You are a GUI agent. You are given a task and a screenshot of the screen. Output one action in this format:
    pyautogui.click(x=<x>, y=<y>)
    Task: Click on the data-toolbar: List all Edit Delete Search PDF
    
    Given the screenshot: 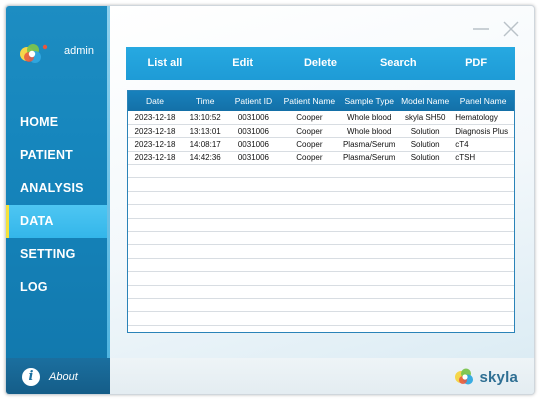 What is the action you would take?
    pyautogui.click(x=320, y=63)
    